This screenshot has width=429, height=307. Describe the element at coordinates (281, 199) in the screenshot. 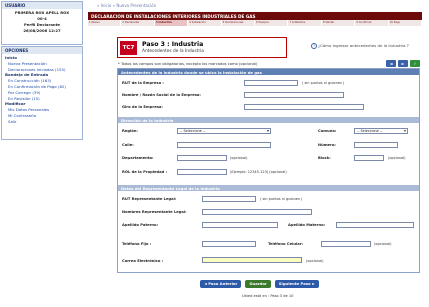

I see `rut-rep-note: ( sin puntos ni guiones )` at that location.